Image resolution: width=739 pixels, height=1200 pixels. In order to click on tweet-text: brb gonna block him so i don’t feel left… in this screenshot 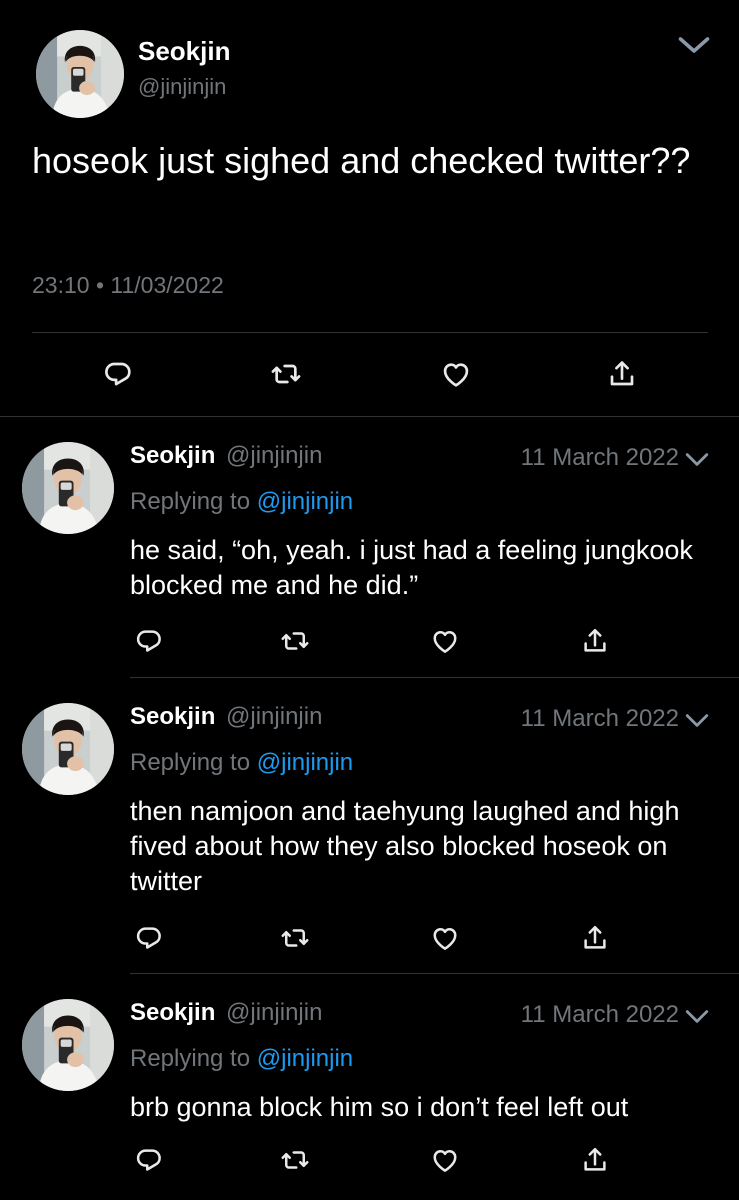, I will do `click(379, 1107)`.